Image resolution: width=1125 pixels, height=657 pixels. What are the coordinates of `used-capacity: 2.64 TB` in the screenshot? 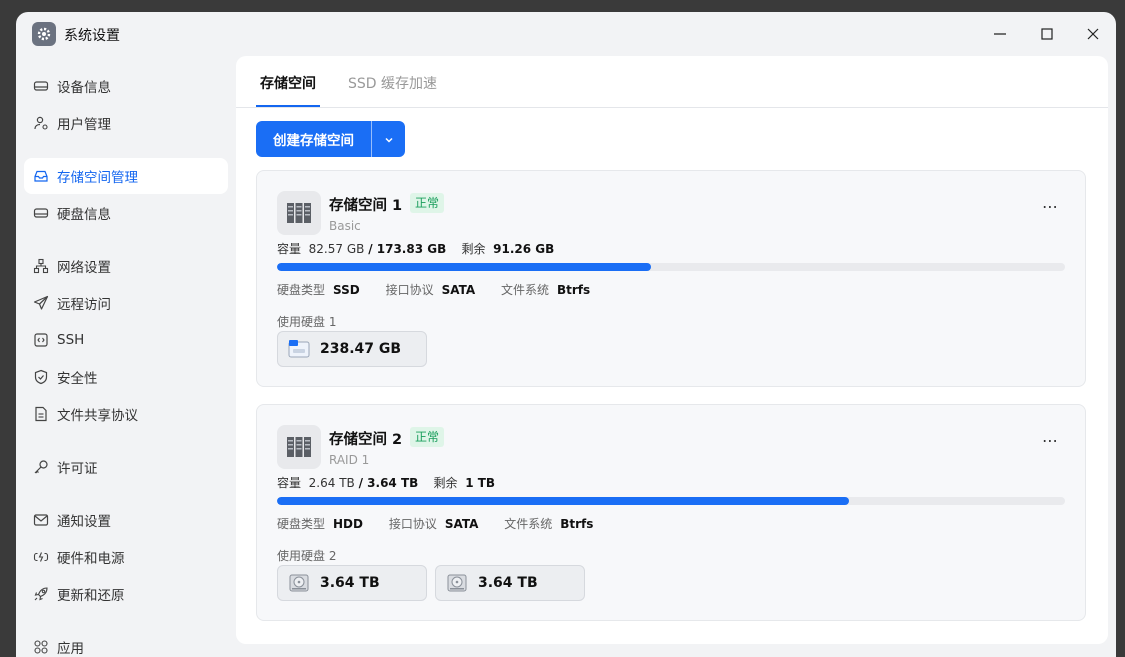 It's located at (331, 483).